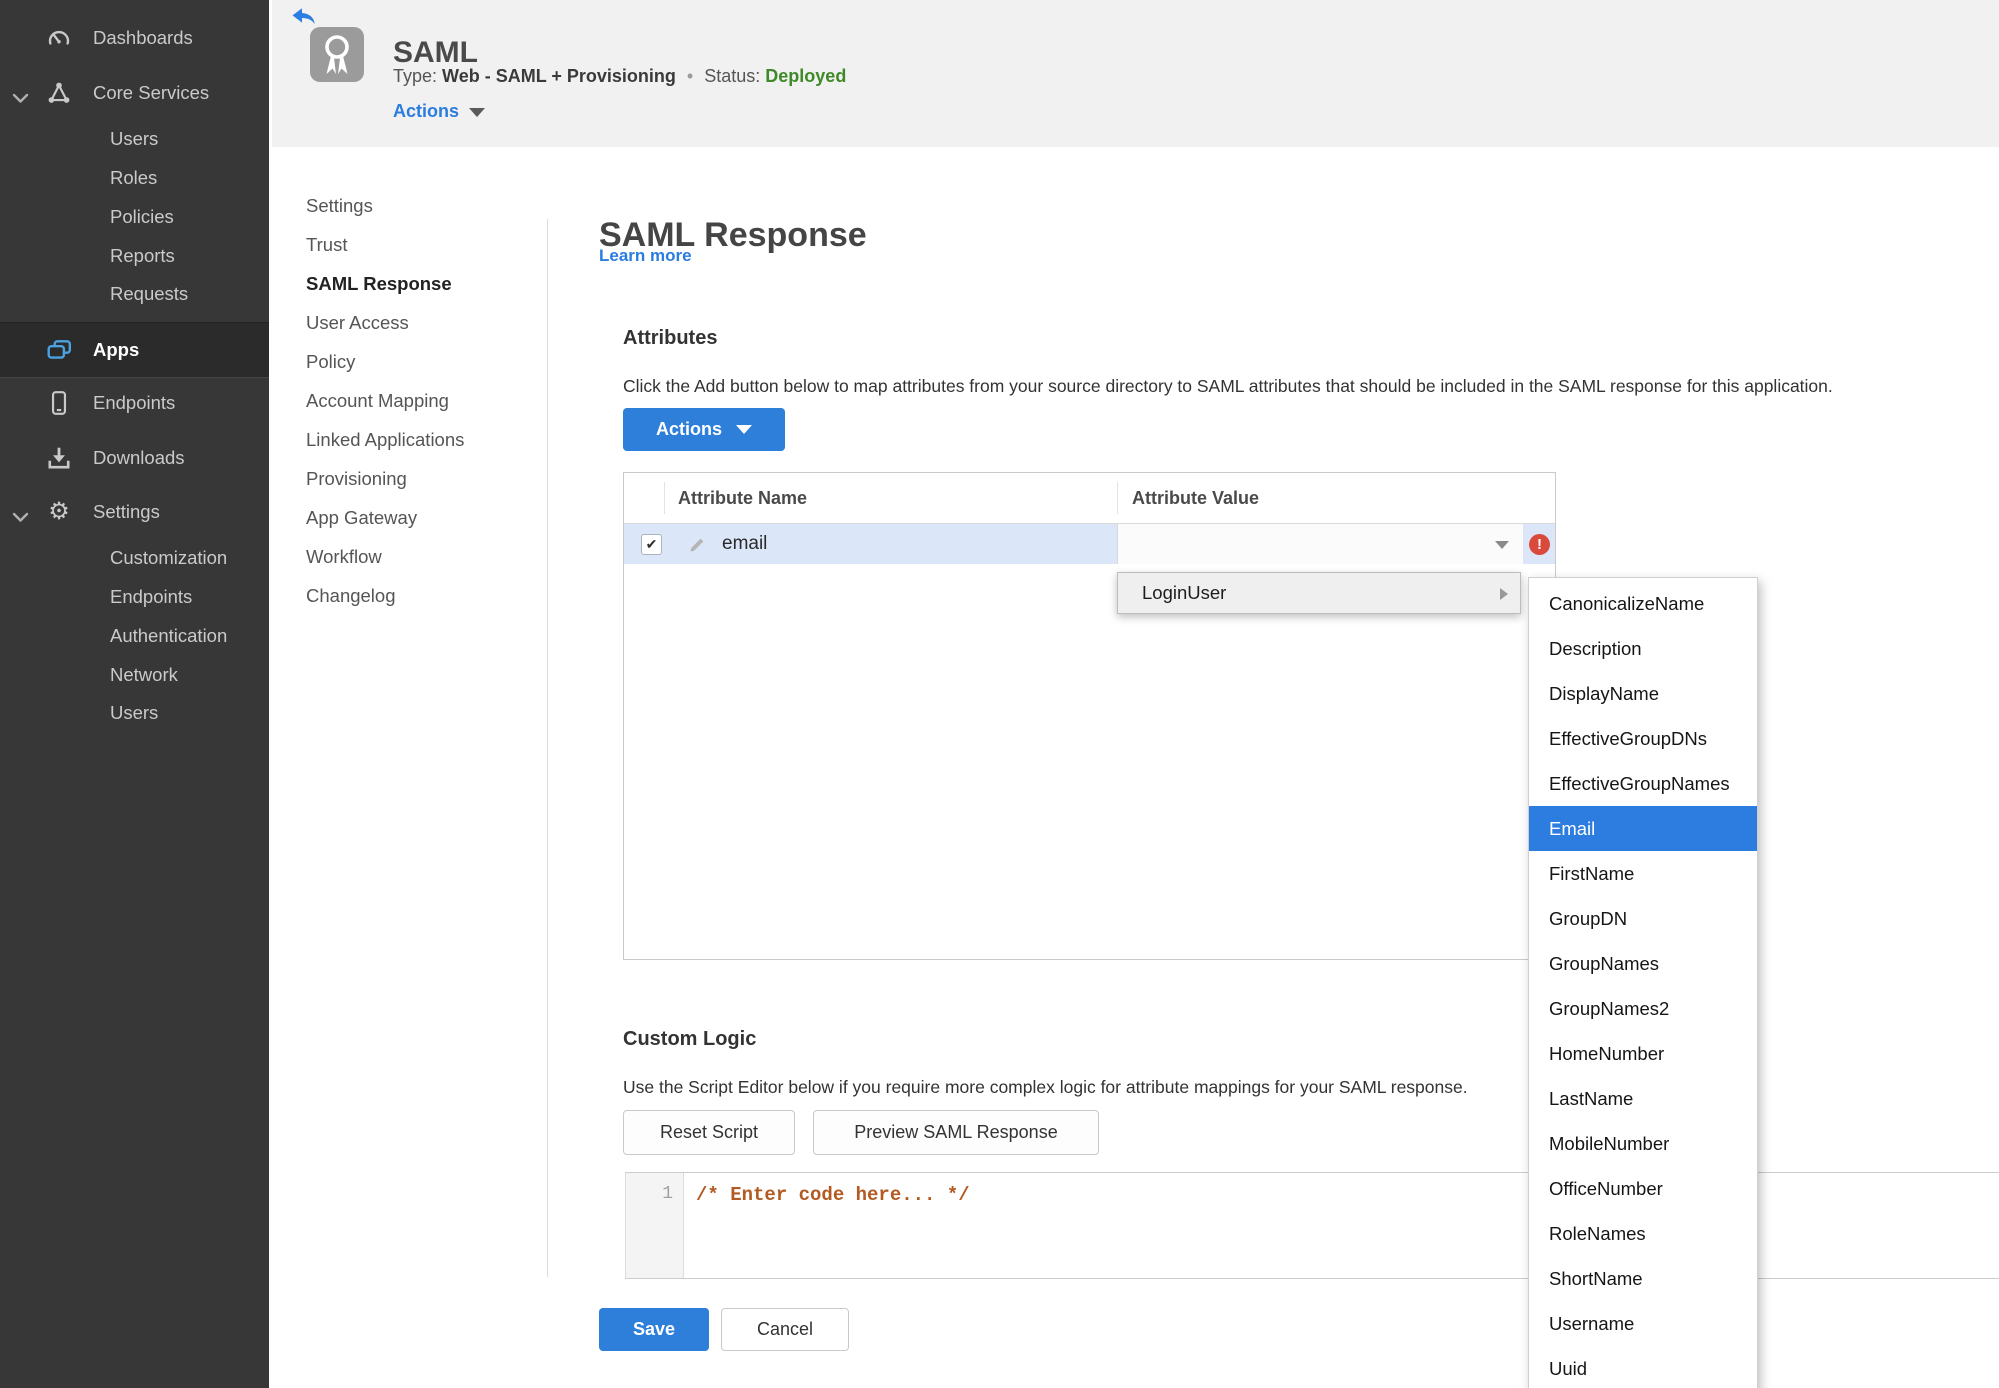 The height and width of the screenshot is (1388, 1999). I want to click on gauge-icon, so click(59, 38).